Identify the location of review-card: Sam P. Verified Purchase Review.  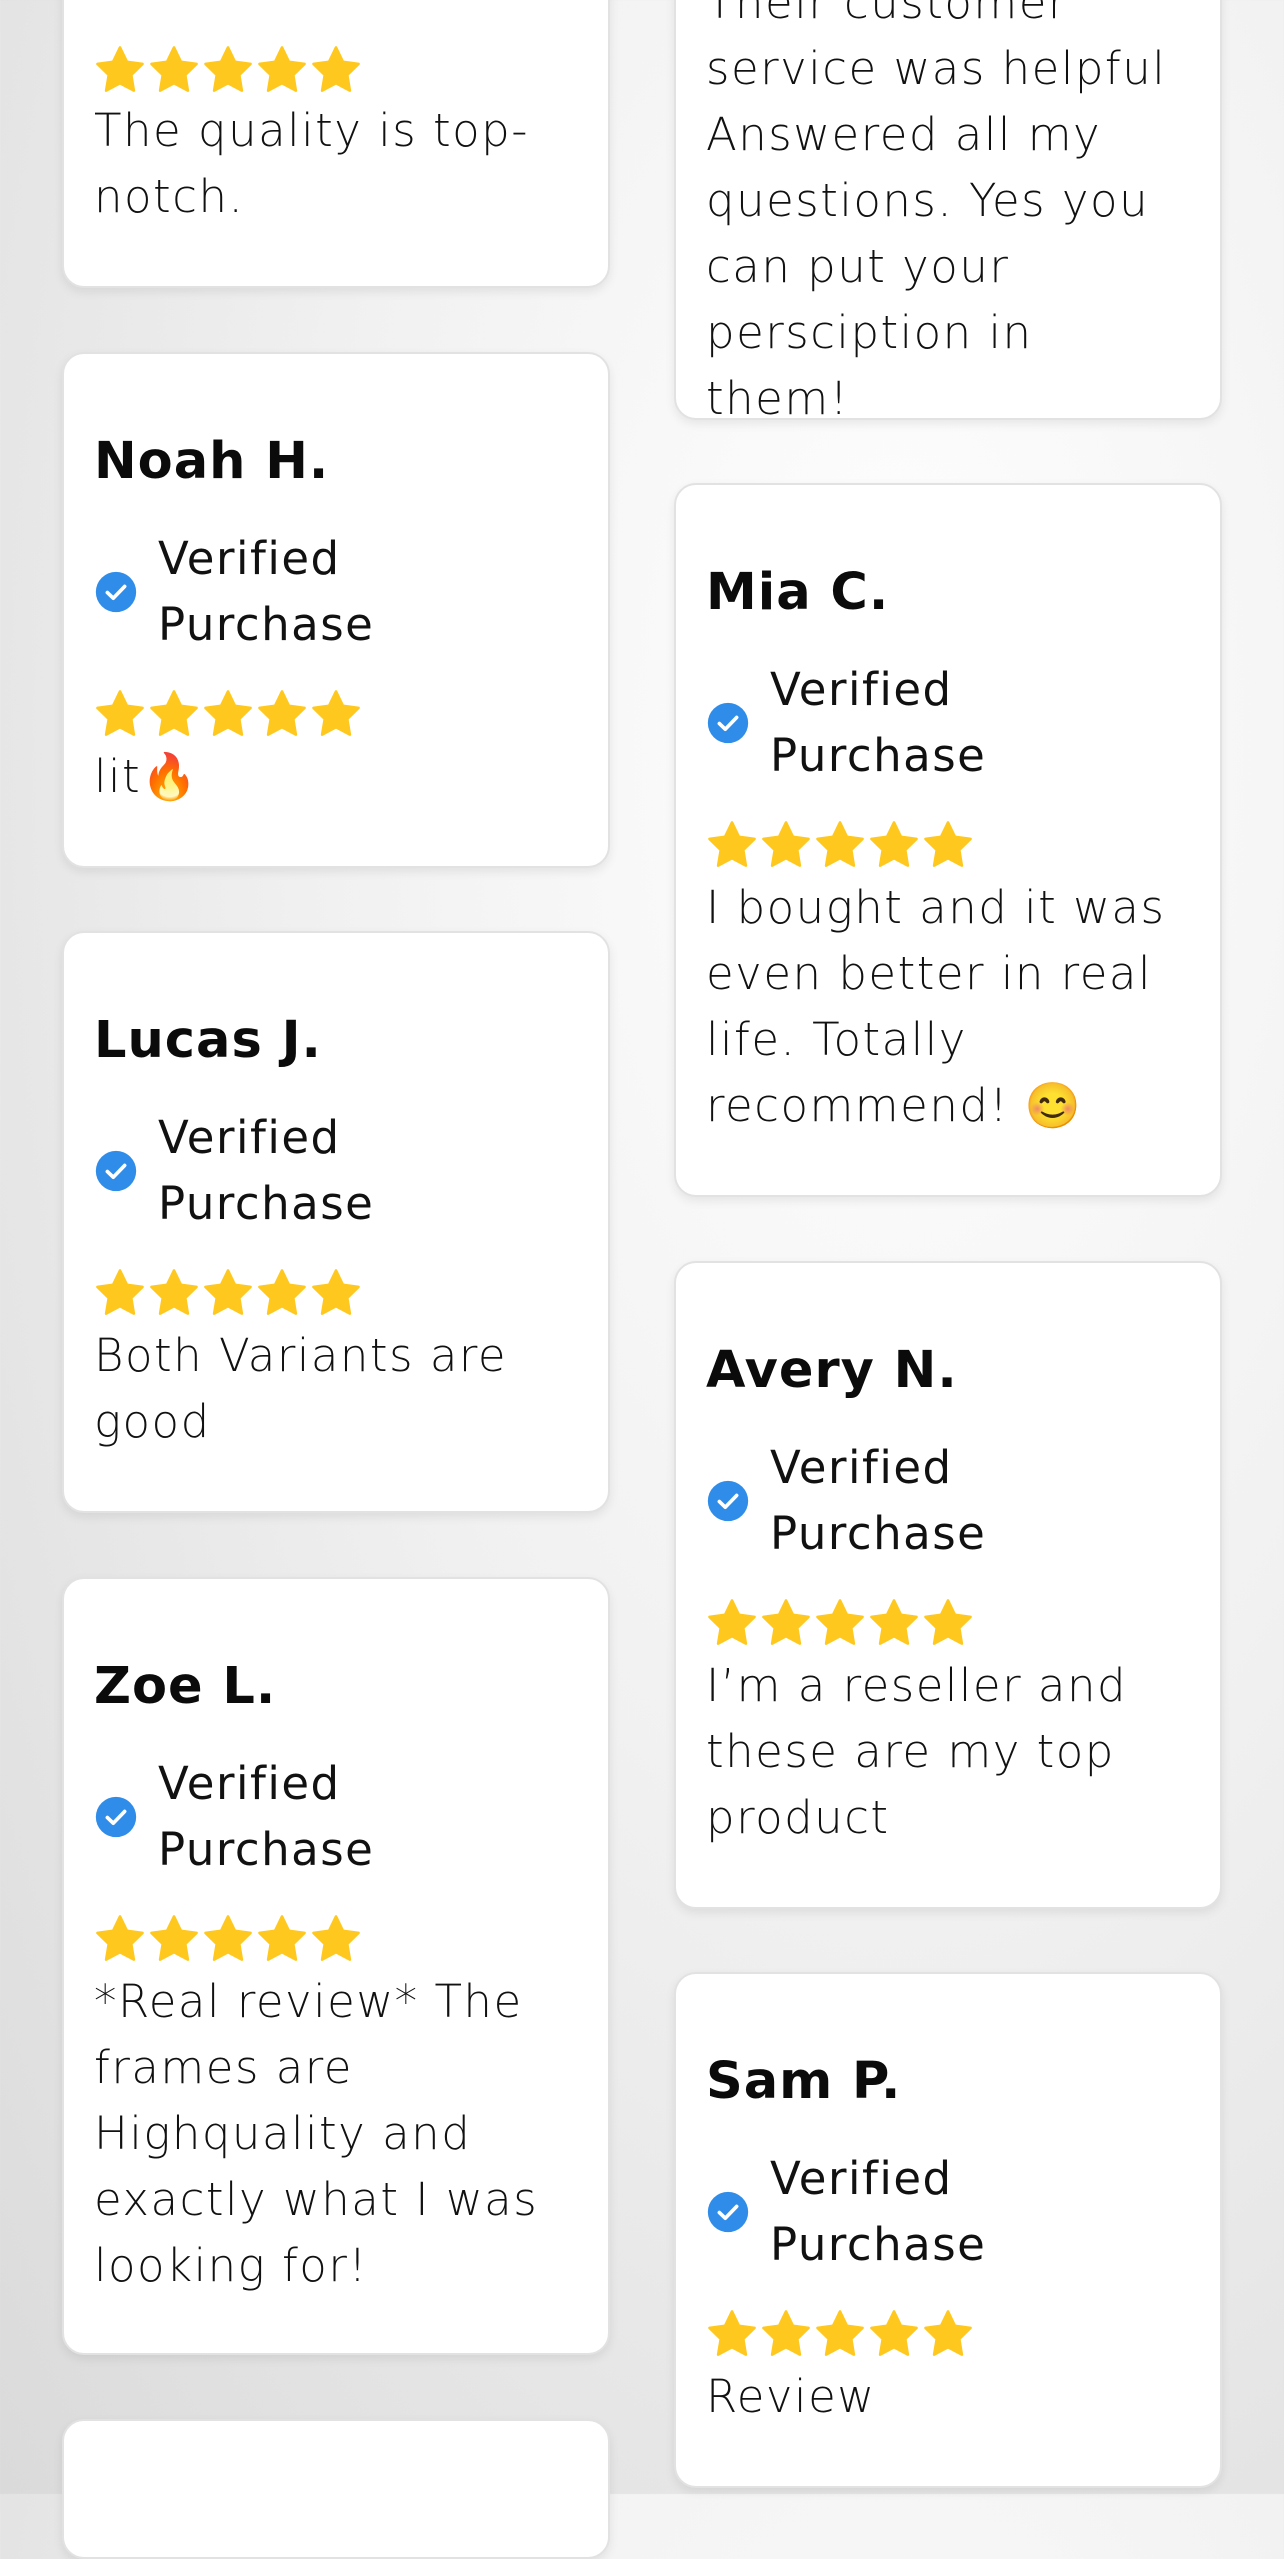
(948, 2230).